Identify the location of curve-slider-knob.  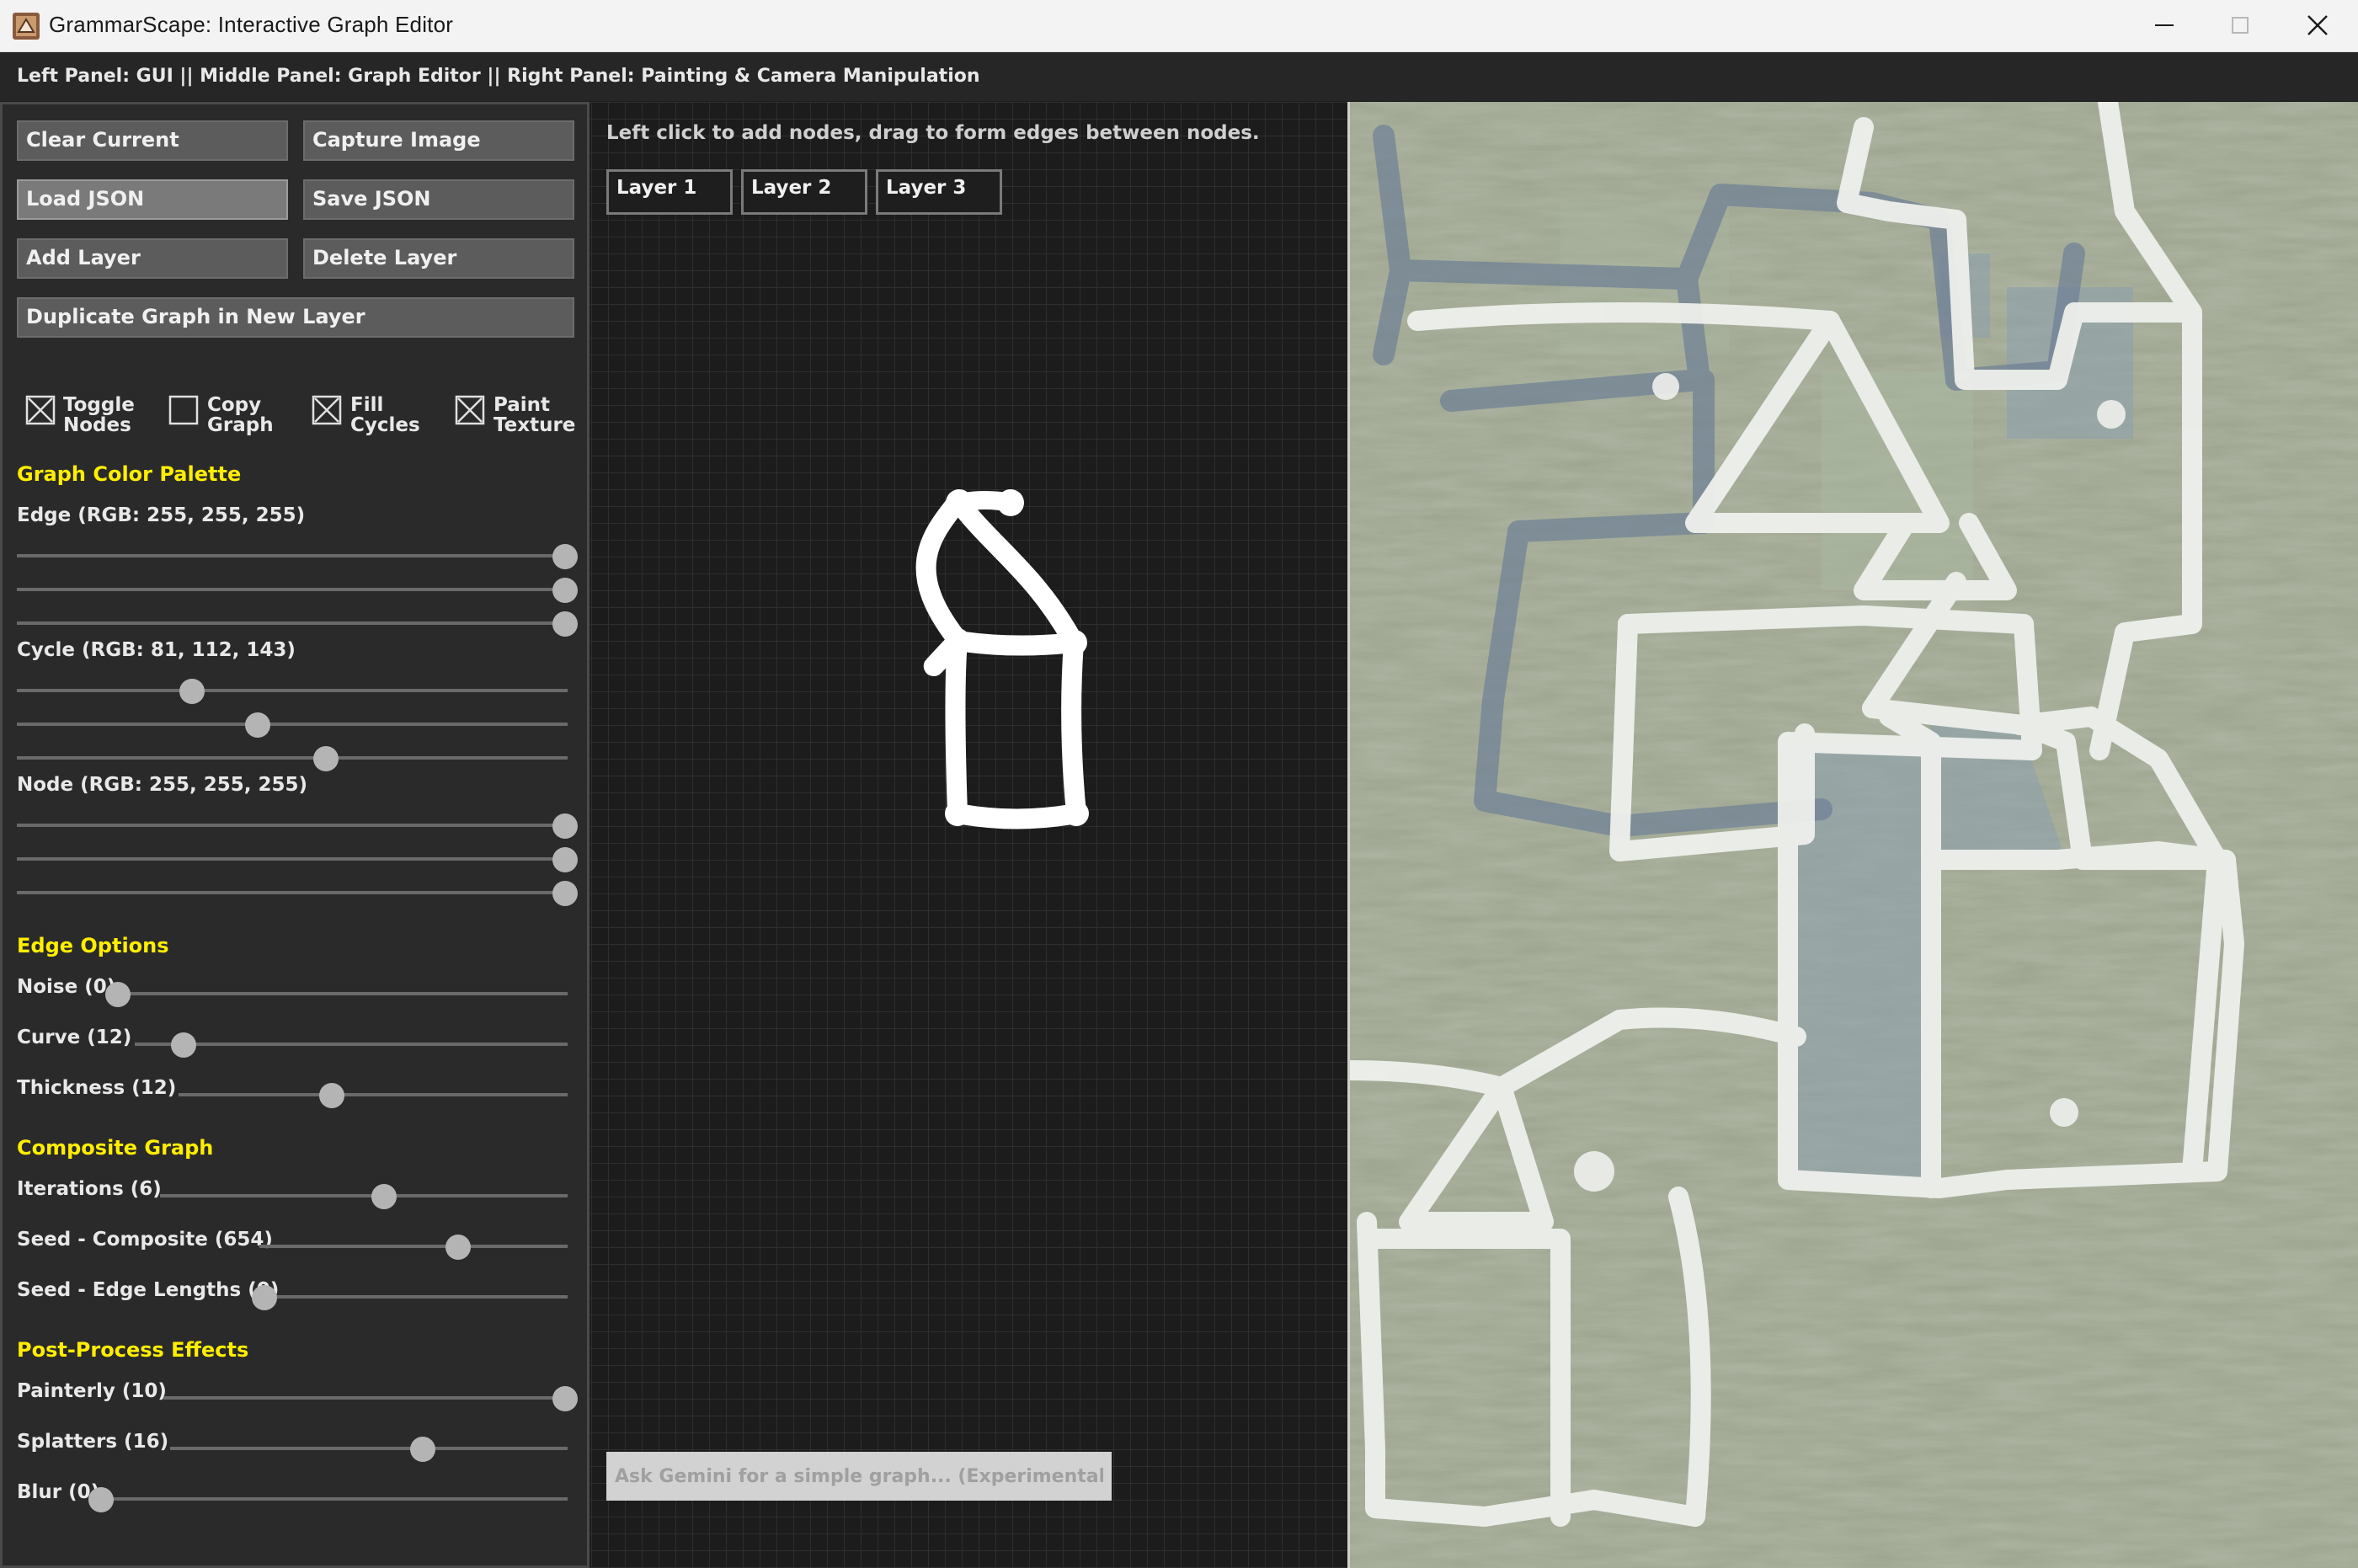
(183, 1045).